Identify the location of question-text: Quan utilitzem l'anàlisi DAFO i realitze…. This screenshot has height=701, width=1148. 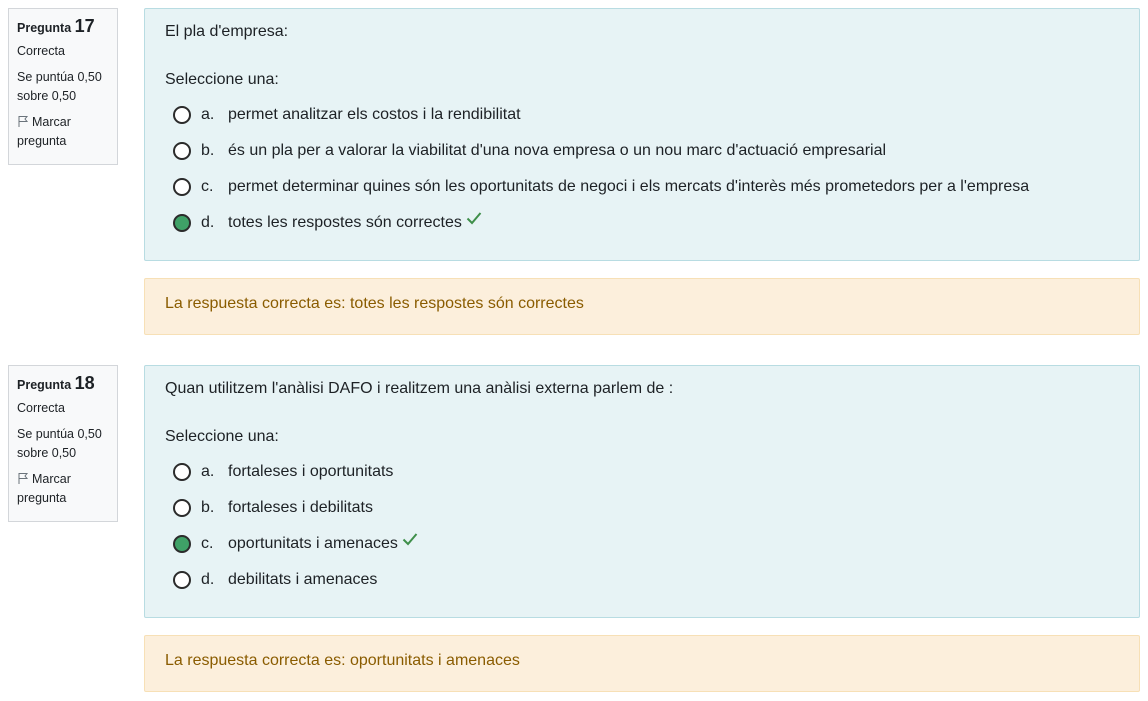
(419, 388).